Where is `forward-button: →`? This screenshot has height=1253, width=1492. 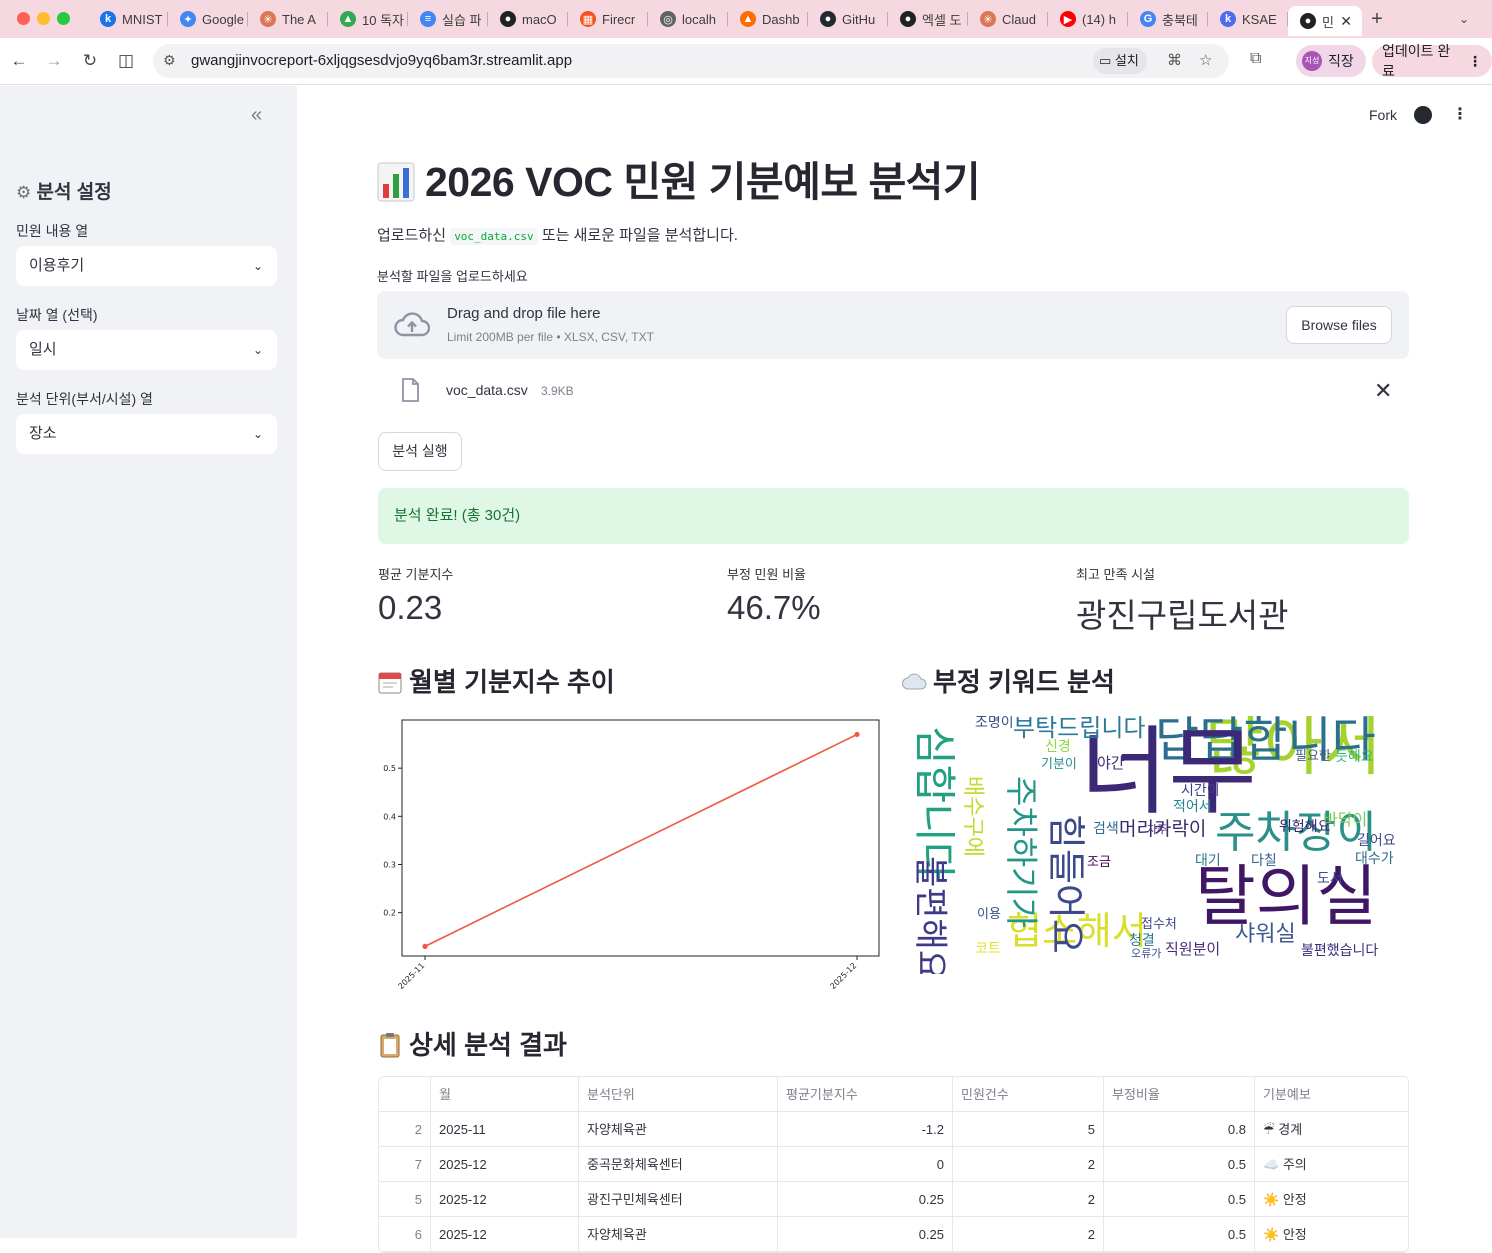 forward-button: → is located at coordinates (54, 61).